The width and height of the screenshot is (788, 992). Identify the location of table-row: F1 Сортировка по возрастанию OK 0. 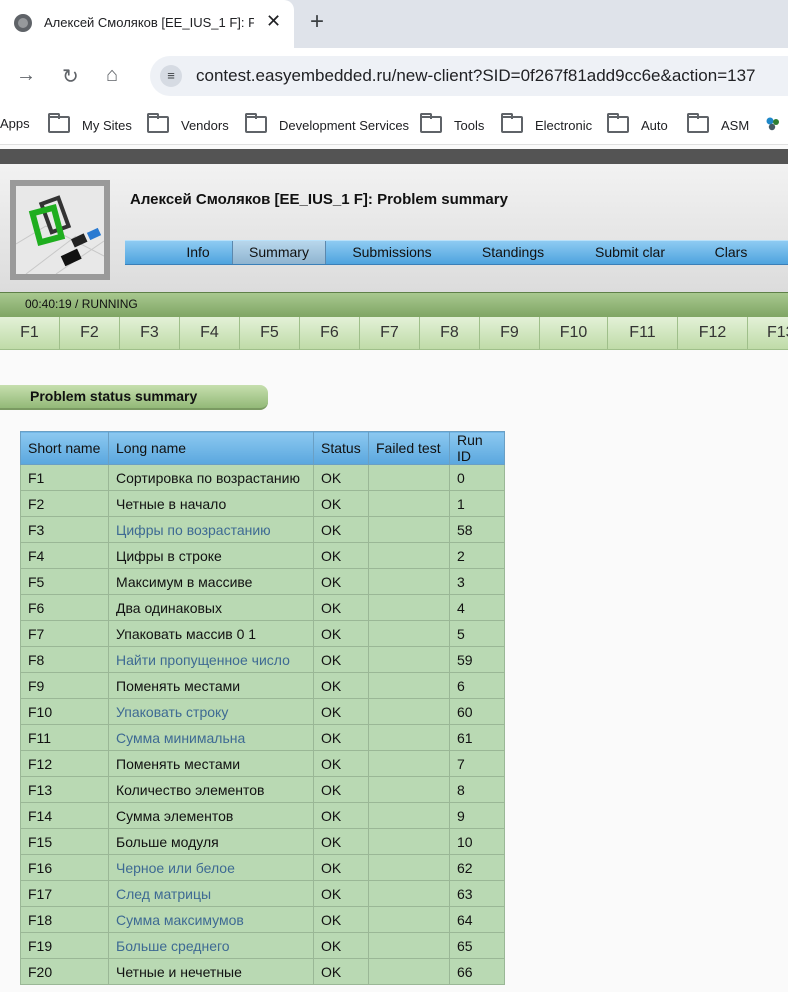
(262, 477).